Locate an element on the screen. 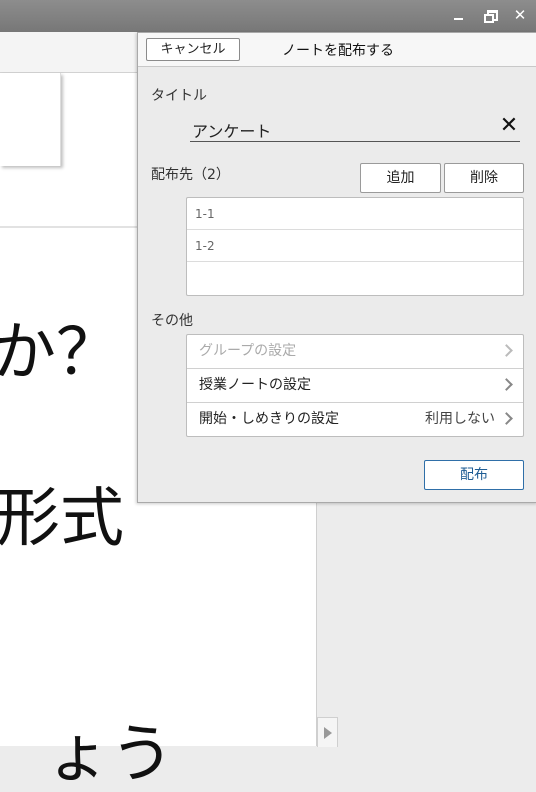 The image size is (536, 792). close-window-icon: ✕ is located at coordinates (520, 15).